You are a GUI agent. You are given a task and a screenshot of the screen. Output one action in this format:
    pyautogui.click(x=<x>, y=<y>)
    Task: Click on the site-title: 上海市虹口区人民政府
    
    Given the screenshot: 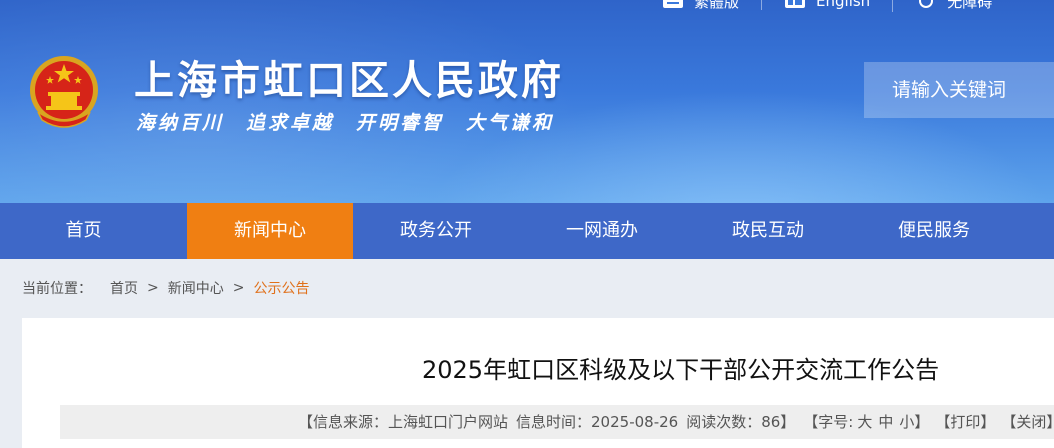 What is the action you would take?
    pyautogui.click(x=349, y=80)
    